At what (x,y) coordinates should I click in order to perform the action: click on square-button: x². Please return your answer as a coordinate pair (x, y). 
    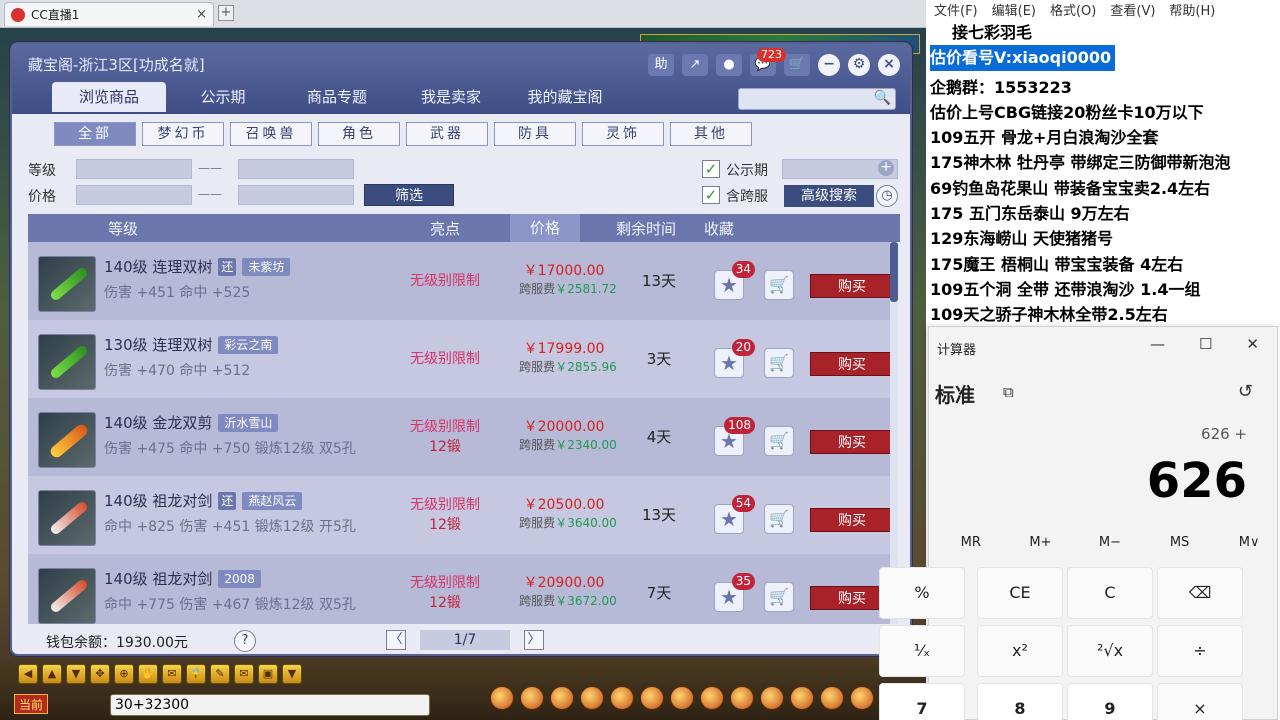
    Looking at the image, I should click on (1020, 651).